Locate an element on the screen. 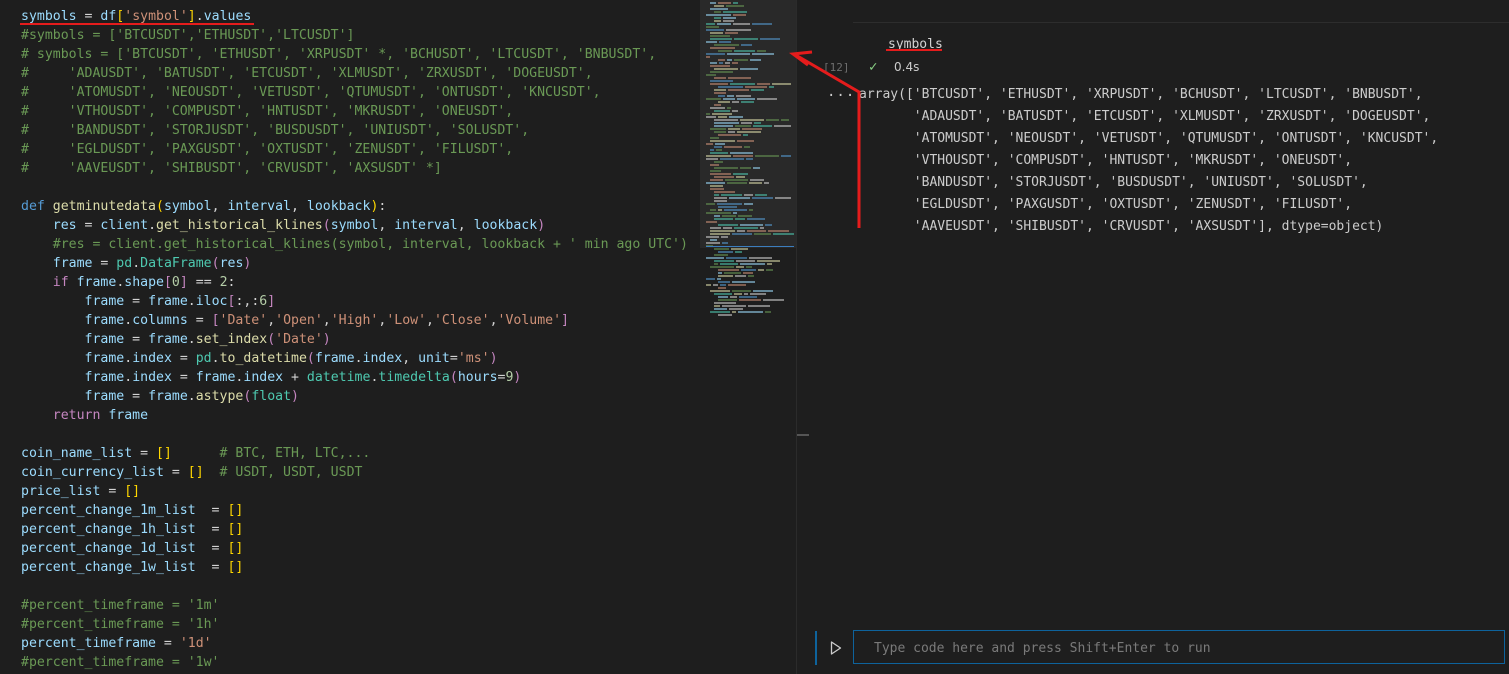 The height and width of the screenshot is (674, 1509). code-token: if is located at coordinates (60, 282).